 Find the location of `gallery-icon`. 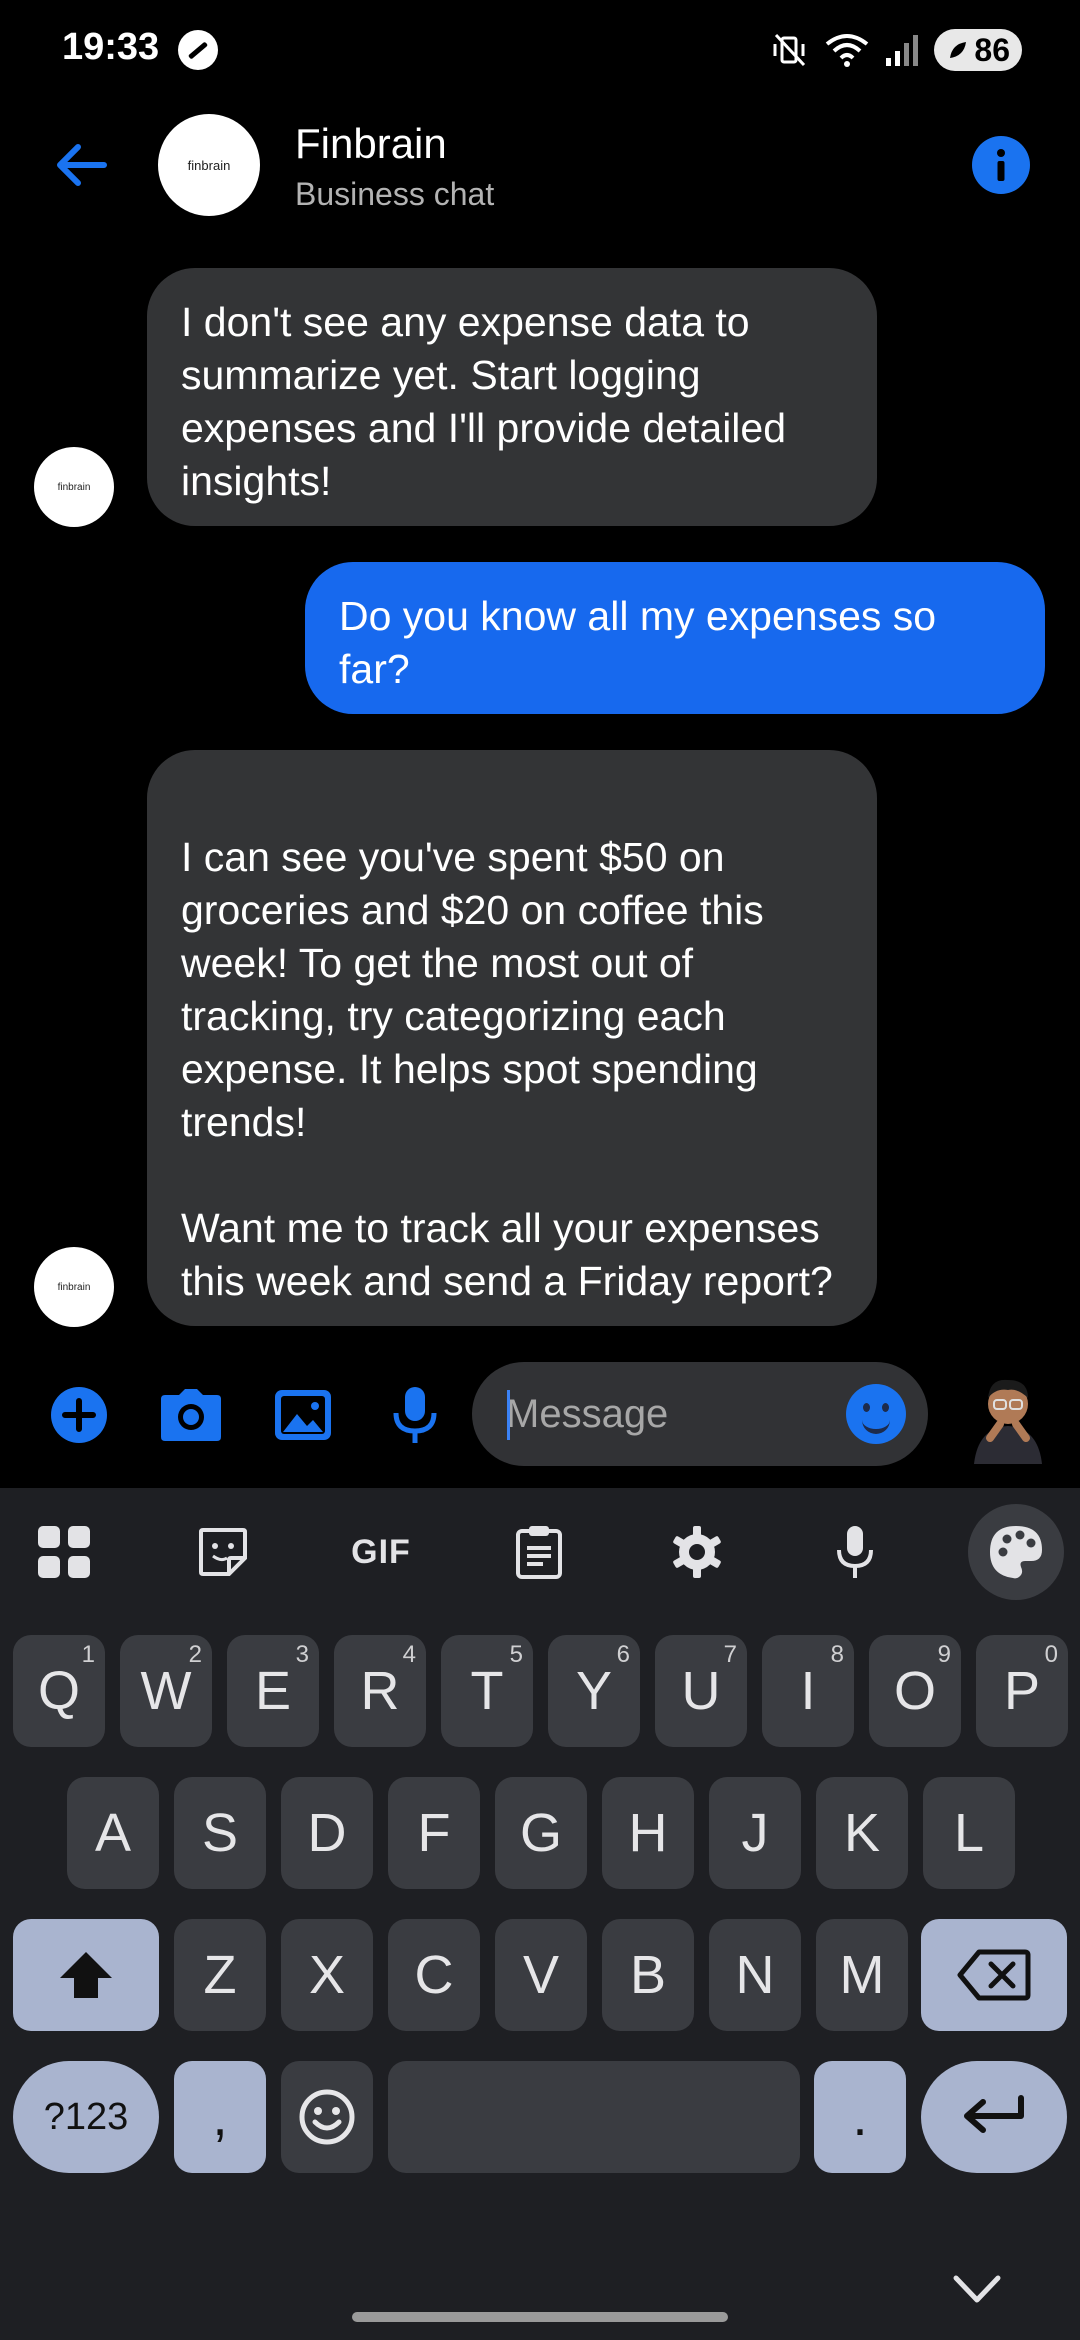

gallery-icon is located at coordinates (303, 1415).